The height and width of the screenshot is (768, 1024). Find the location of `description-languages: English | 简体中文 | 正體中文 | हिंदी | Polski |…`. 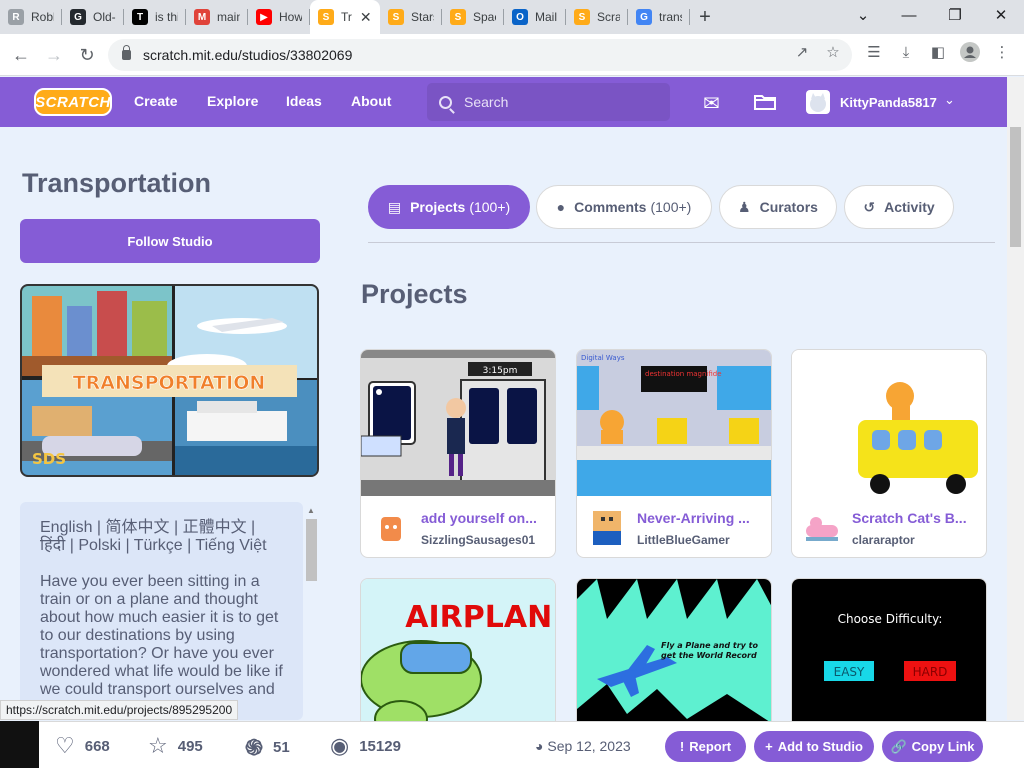

description-languages: English | 简体中文 | 正體中文 | हिंदी | Polski |… is located at coordinates (153, 536).